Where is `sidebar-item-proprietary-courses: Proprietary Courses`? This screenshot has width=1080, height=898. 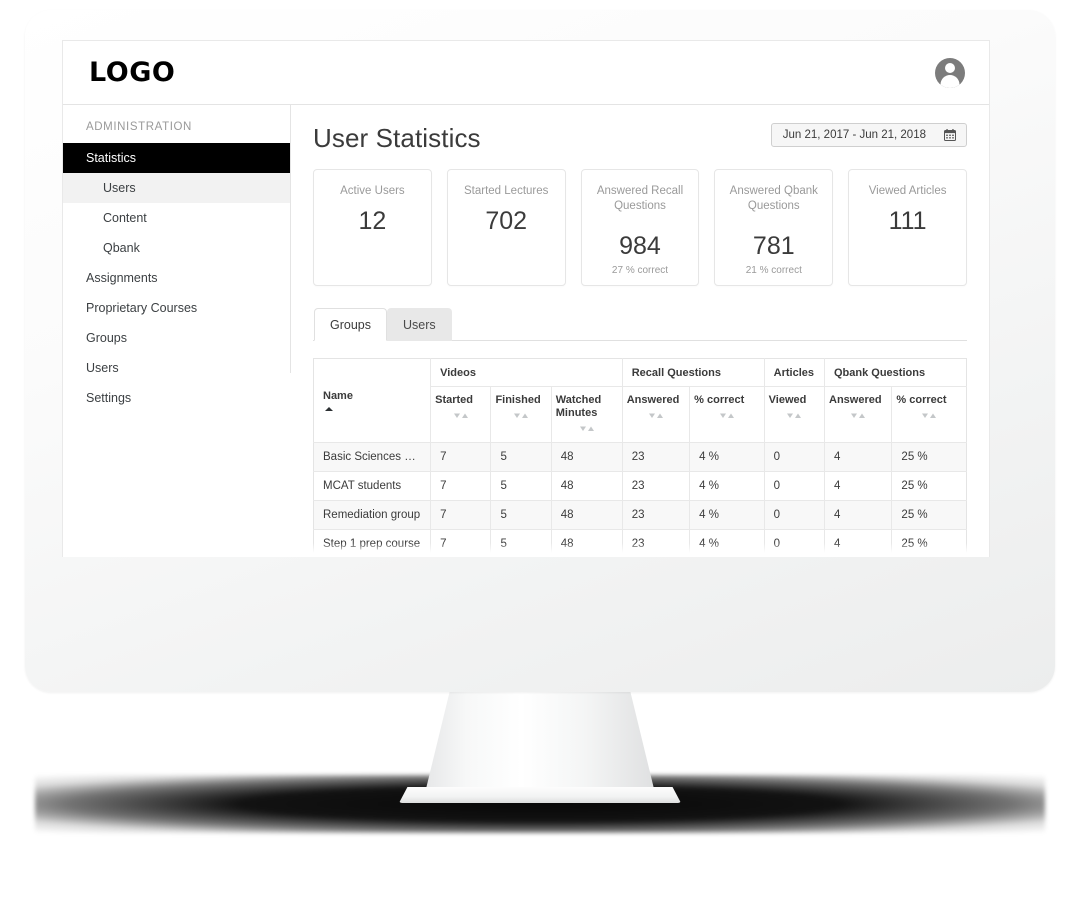 sidebar-item-proprietary-courses: Proprietary Courses is located at coordinates (177, 308).